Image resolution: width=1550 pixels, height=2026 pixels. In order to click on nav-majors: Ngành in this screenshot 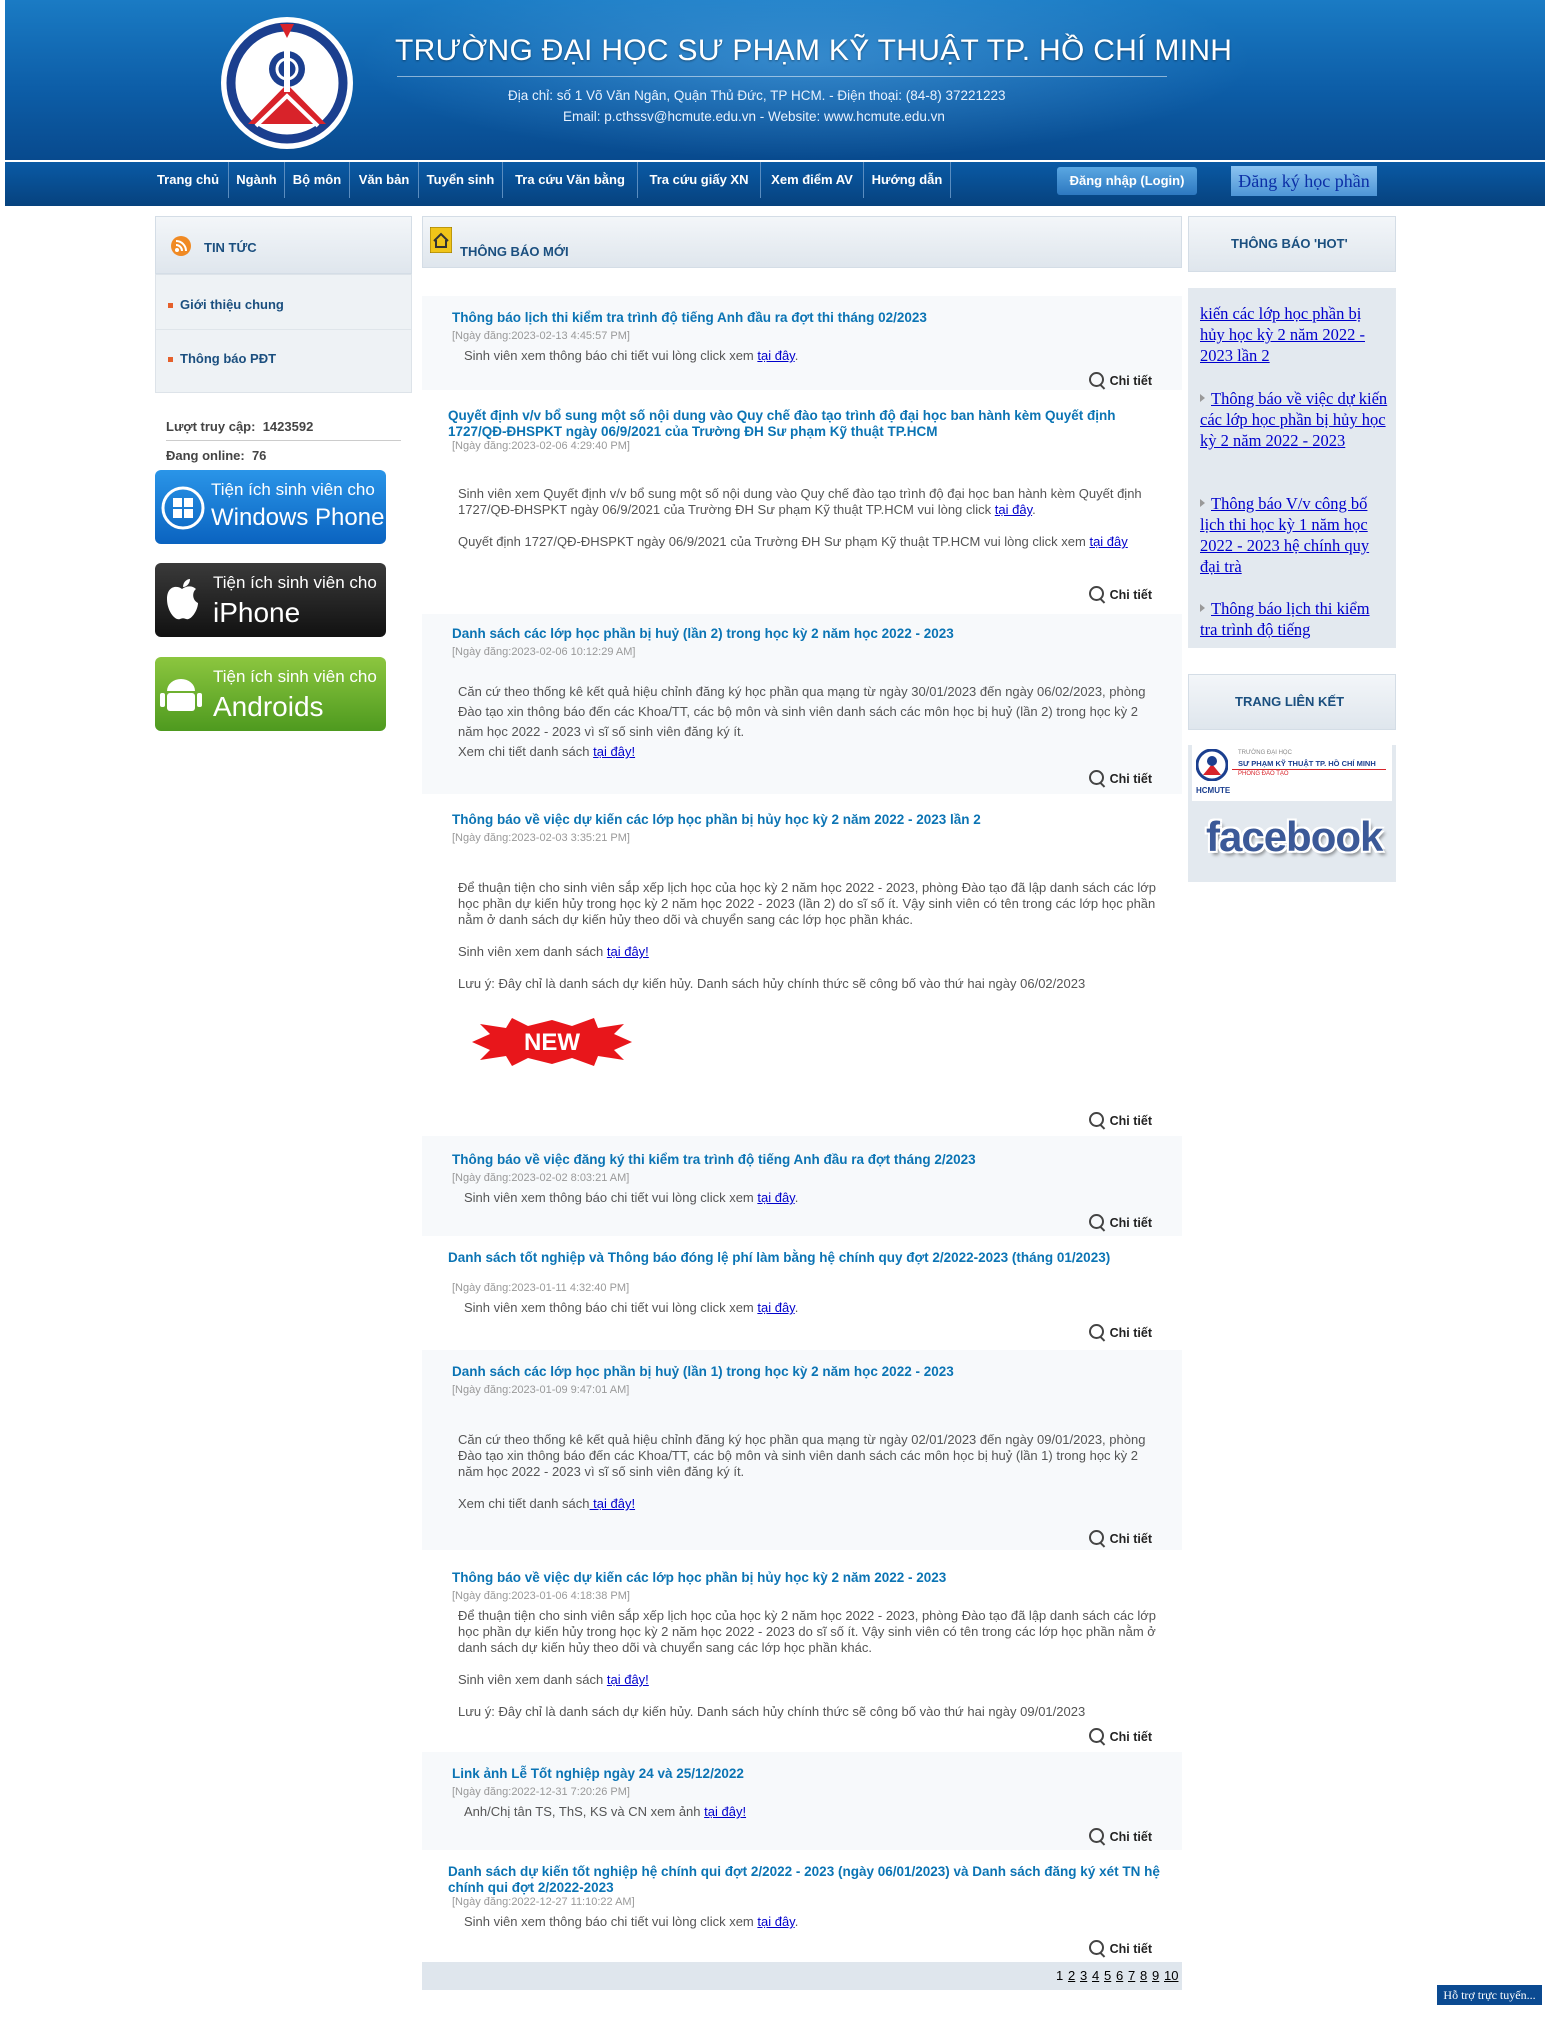, I will do `click(257, 180)`.